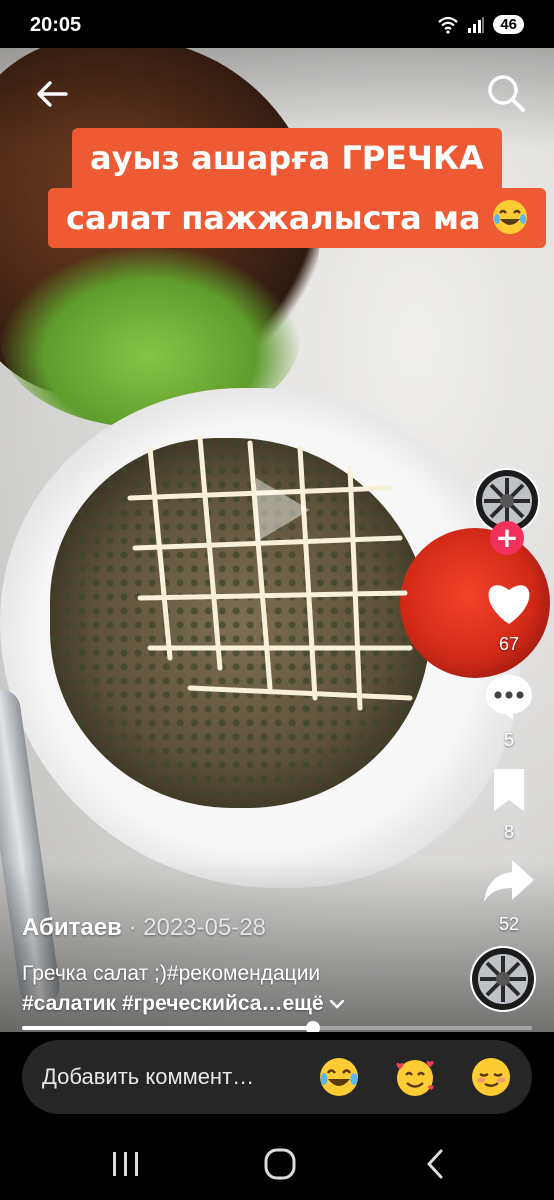 The height and width of the screenshot is (1200, 554). I want to click on wifi-icon, so click(448, 25).